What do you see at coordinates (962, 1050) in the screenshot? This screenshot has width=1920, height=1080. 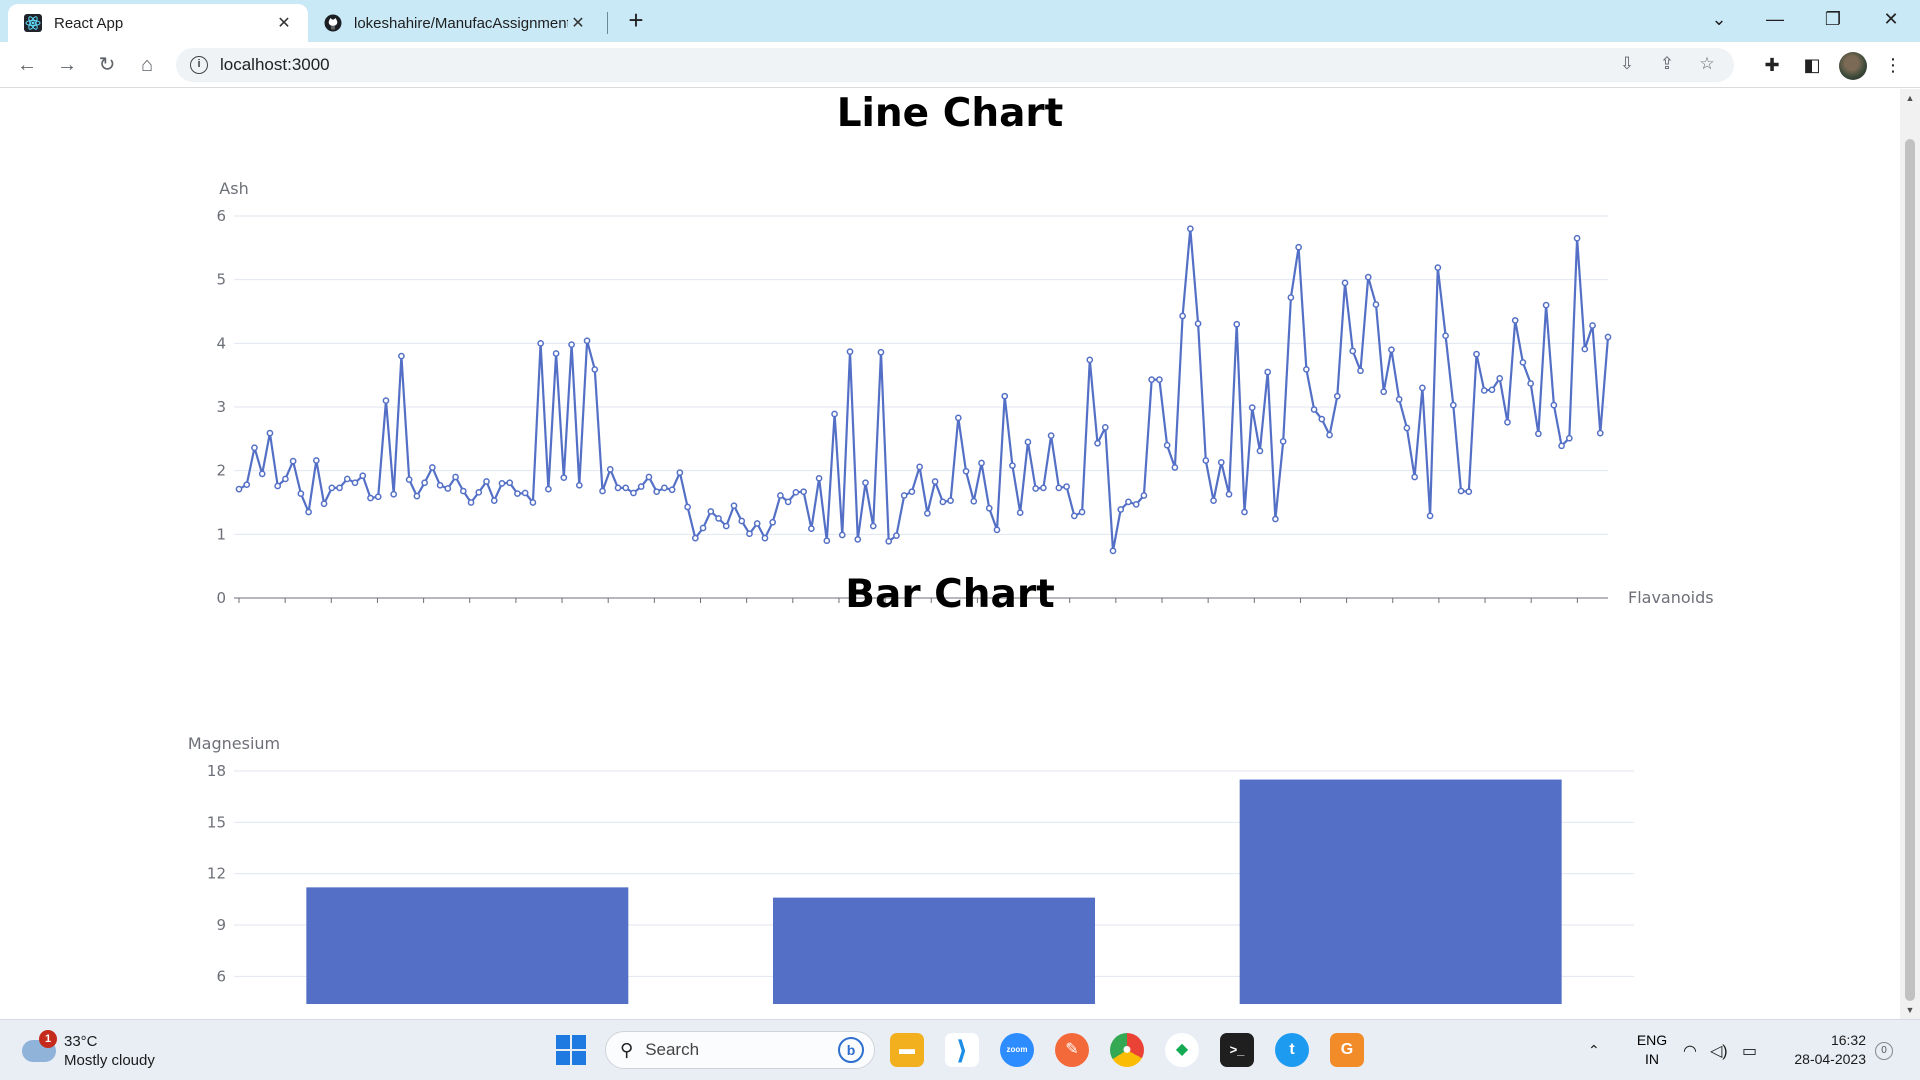 I see `vscode-icon: ⟩` at bounding box center [962, 1050].